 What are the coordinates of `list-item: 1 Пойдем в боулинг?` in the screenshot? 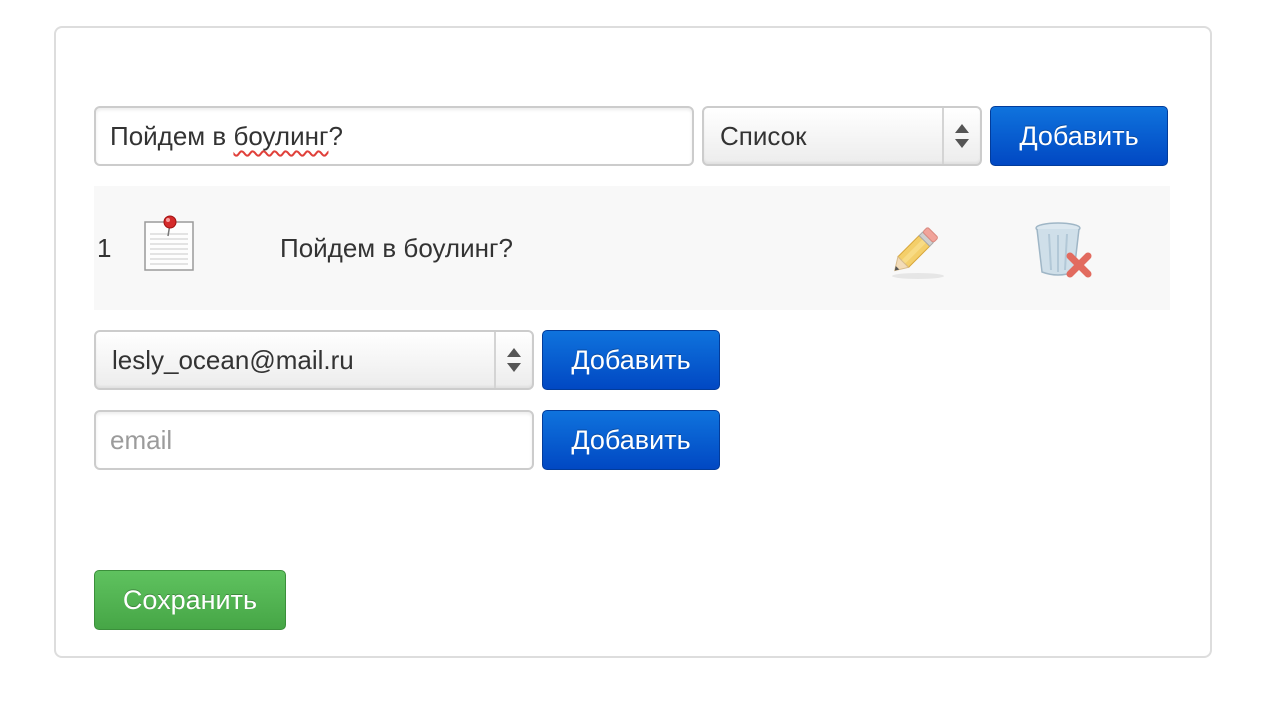 It's located at (632, 248).